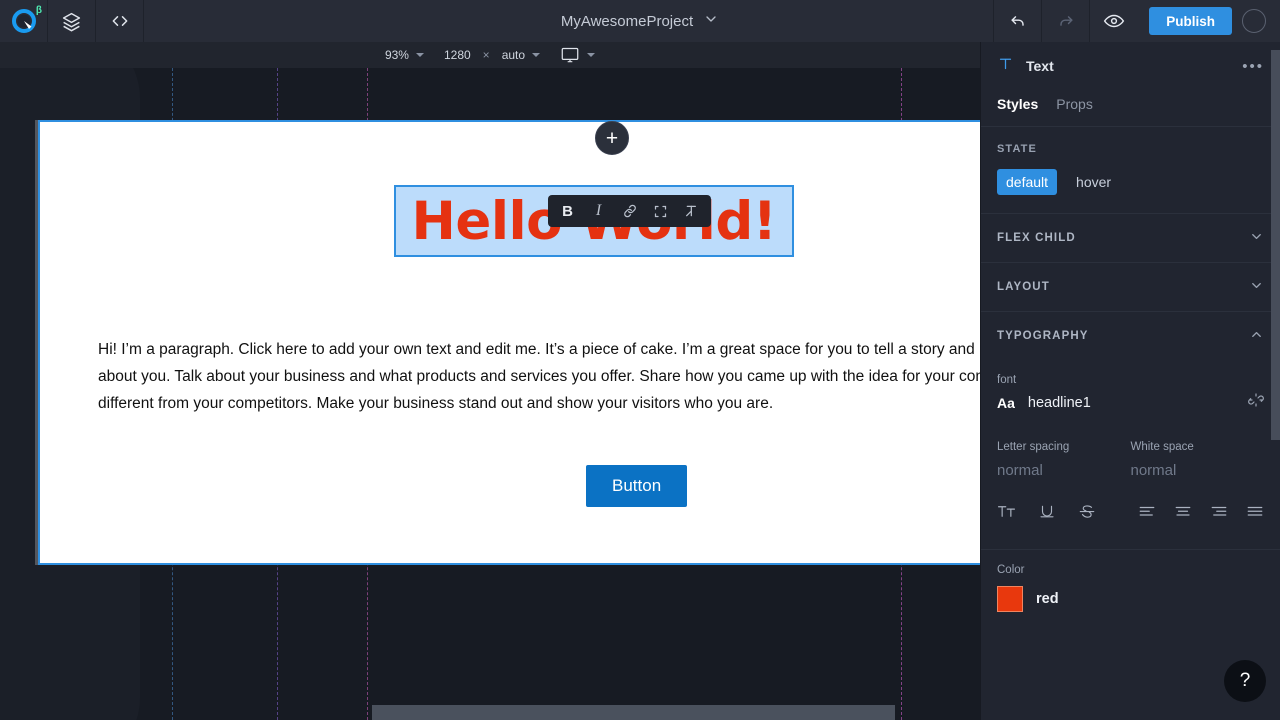  I want to click on letter-spacing-value: normal, so click(1020, 470).